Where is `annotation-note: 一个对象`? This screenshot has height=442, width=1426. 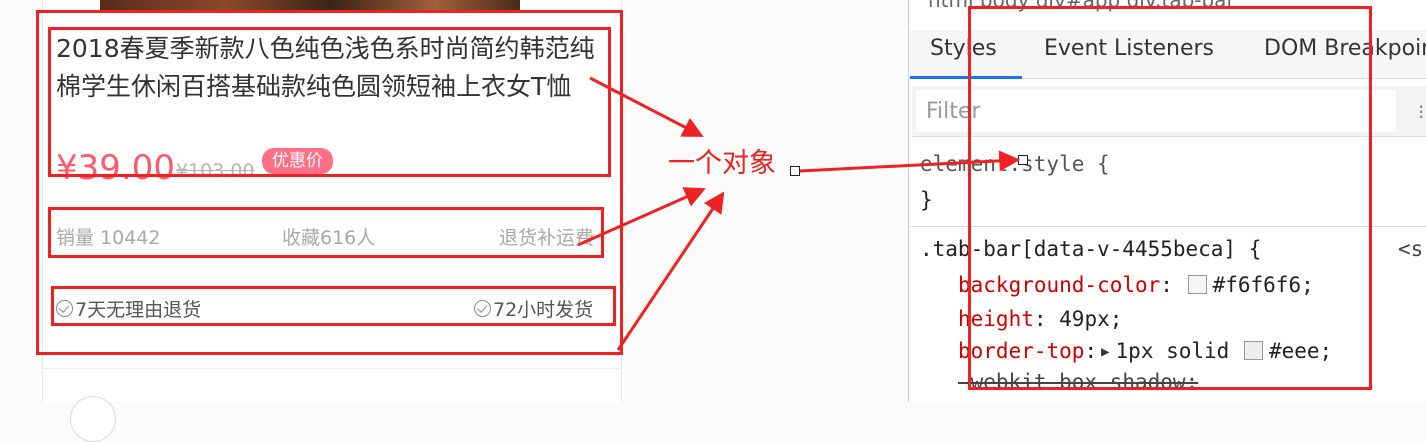 annotation-note: 一个对象 is located at coordinates (722, 163).